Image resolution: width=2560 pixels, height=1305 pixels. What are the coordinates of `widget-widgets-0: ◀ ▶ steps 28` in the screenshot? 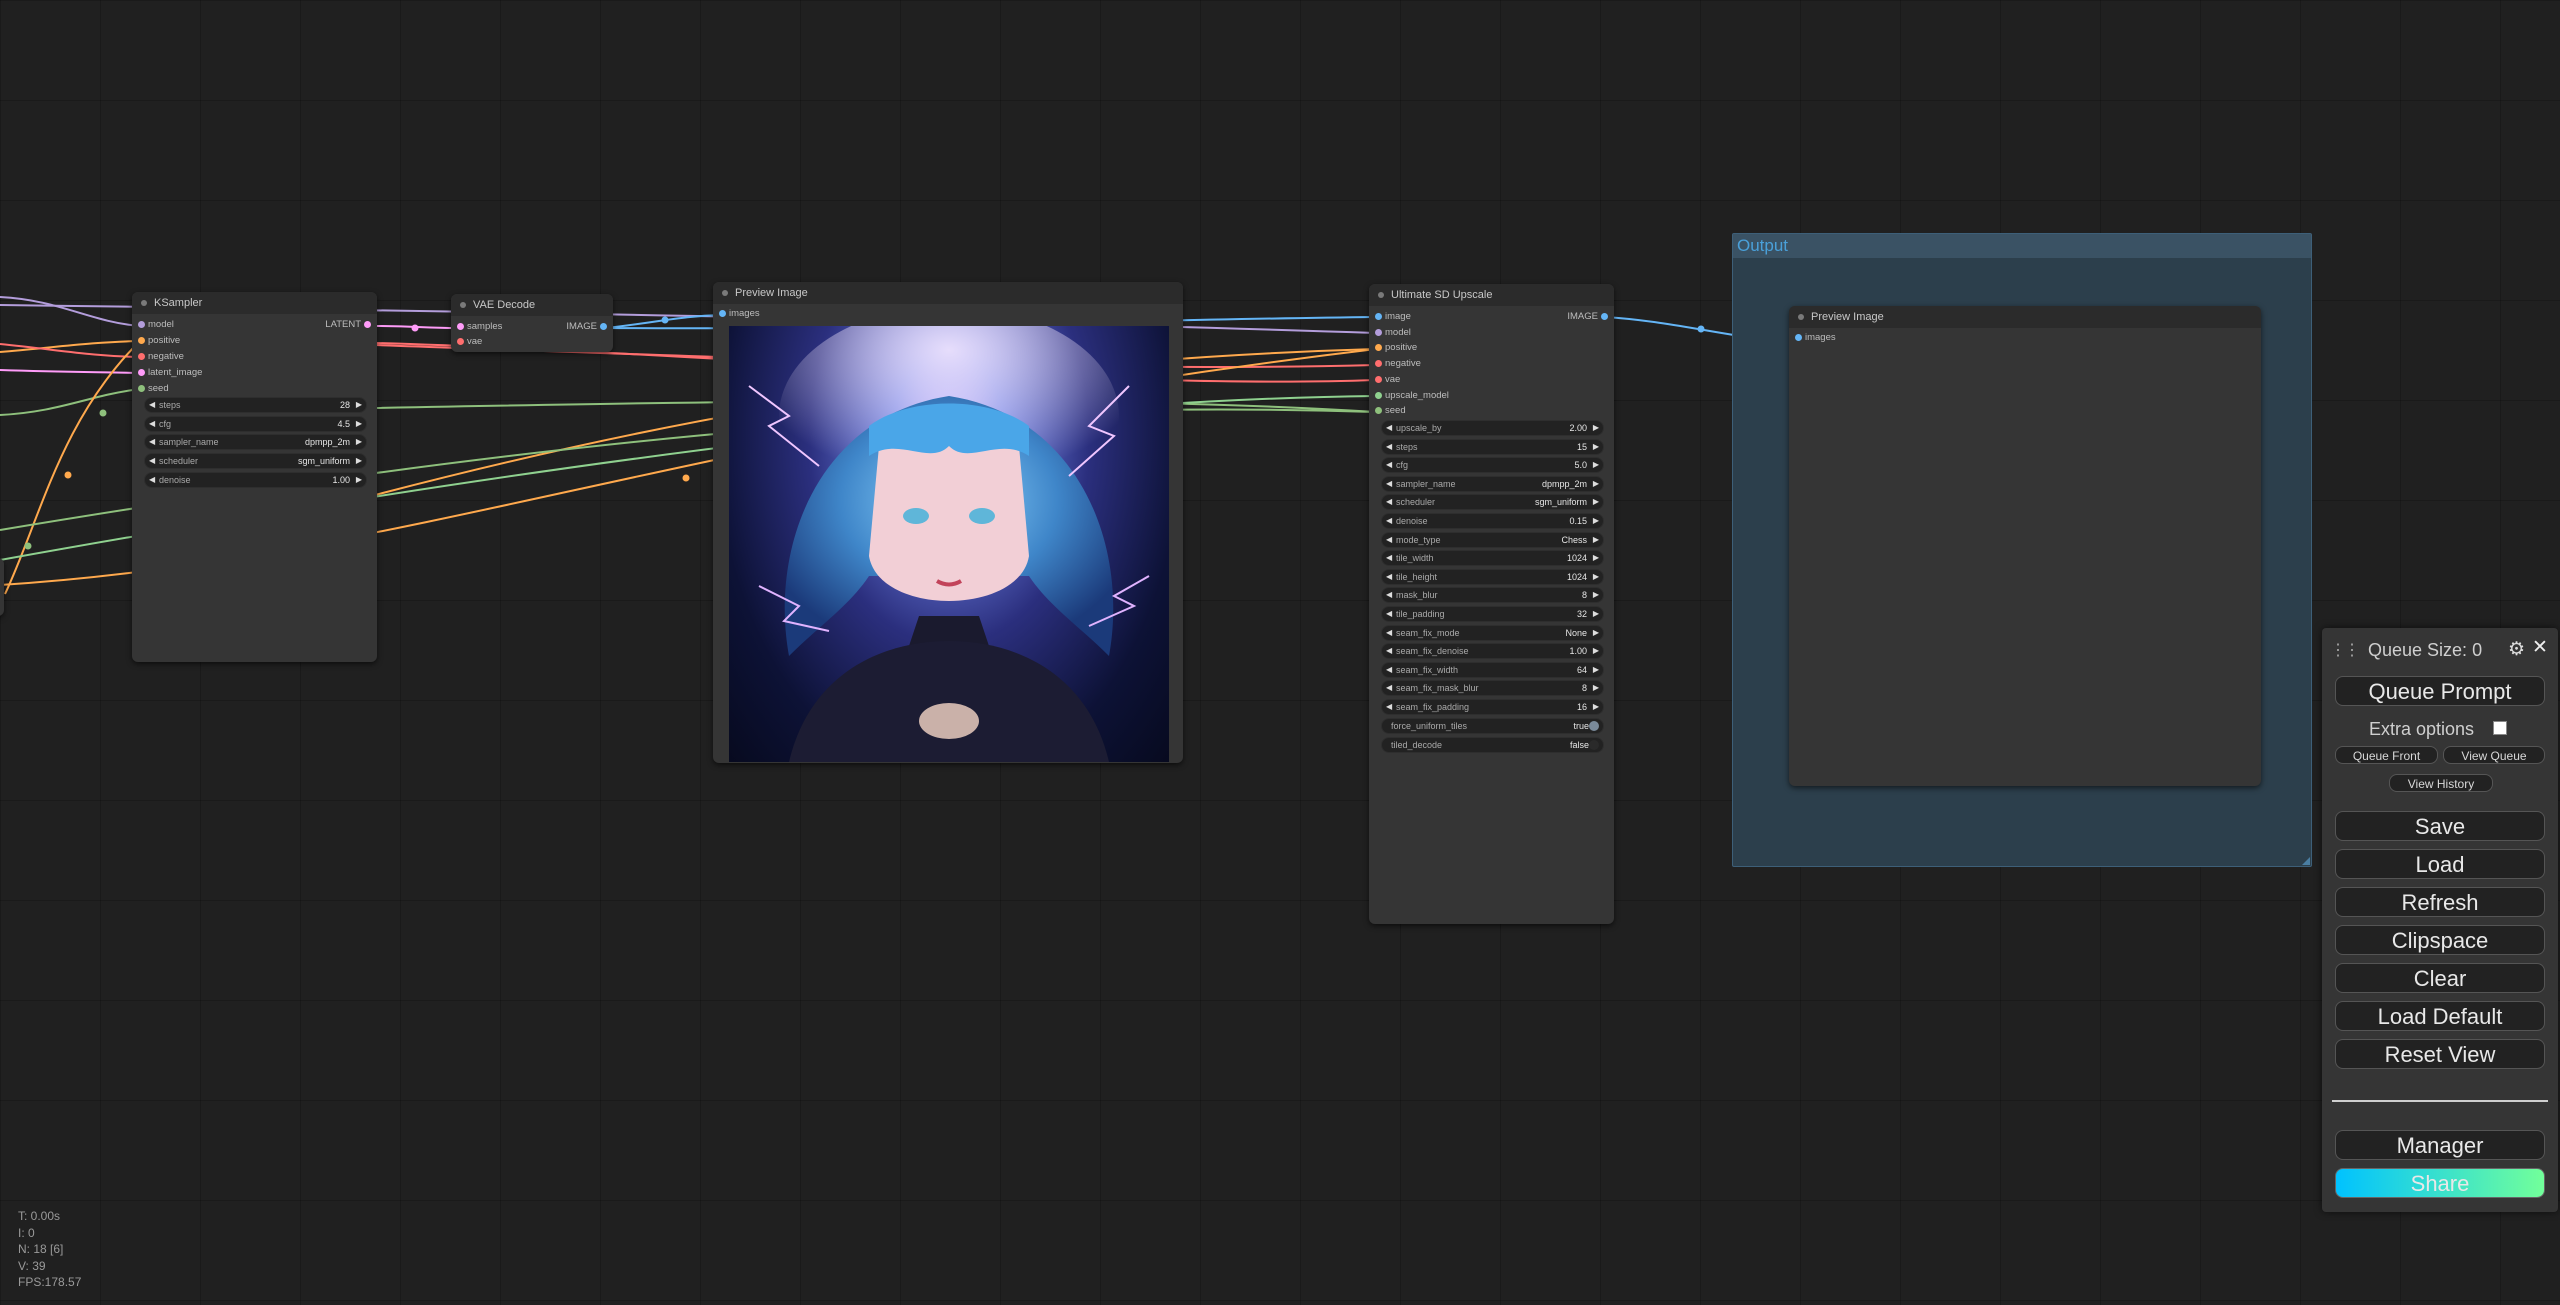 It's located at (255, 405).